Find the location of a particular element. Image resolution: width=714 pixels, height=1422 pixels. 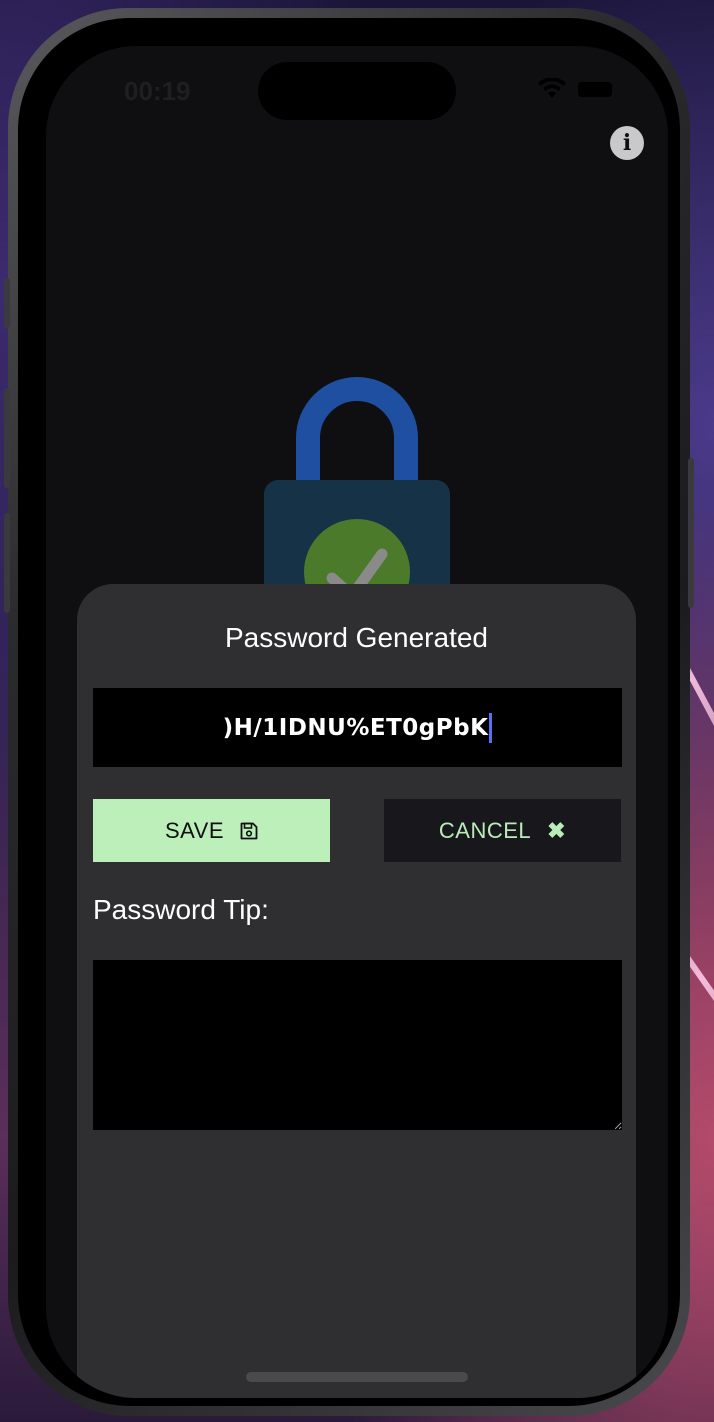

cancel-button-label: CANCEL is located at coordinates (485, 830).